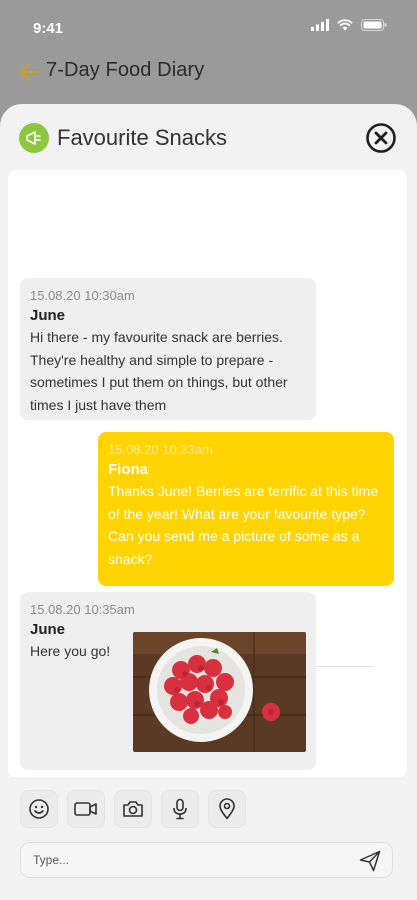 The height and width of the screenshot is (900, 417). I want to click on microphone-icon, so click(180, 809).